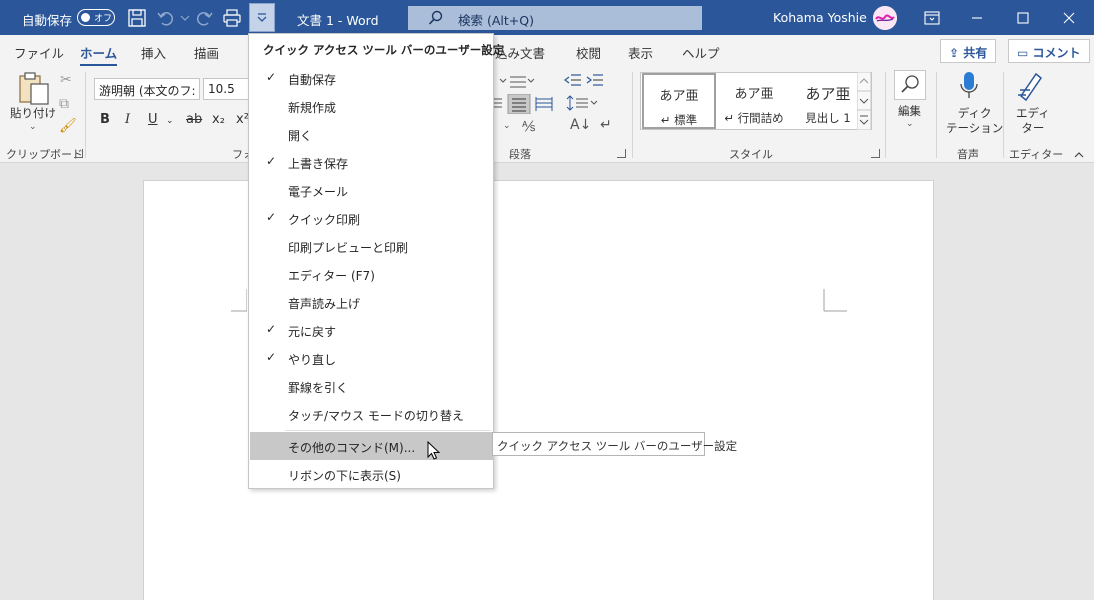  What do you see at coordinates (137, 18) in the screenshot?
I see `save-icon` at bounding box center [137, 18].